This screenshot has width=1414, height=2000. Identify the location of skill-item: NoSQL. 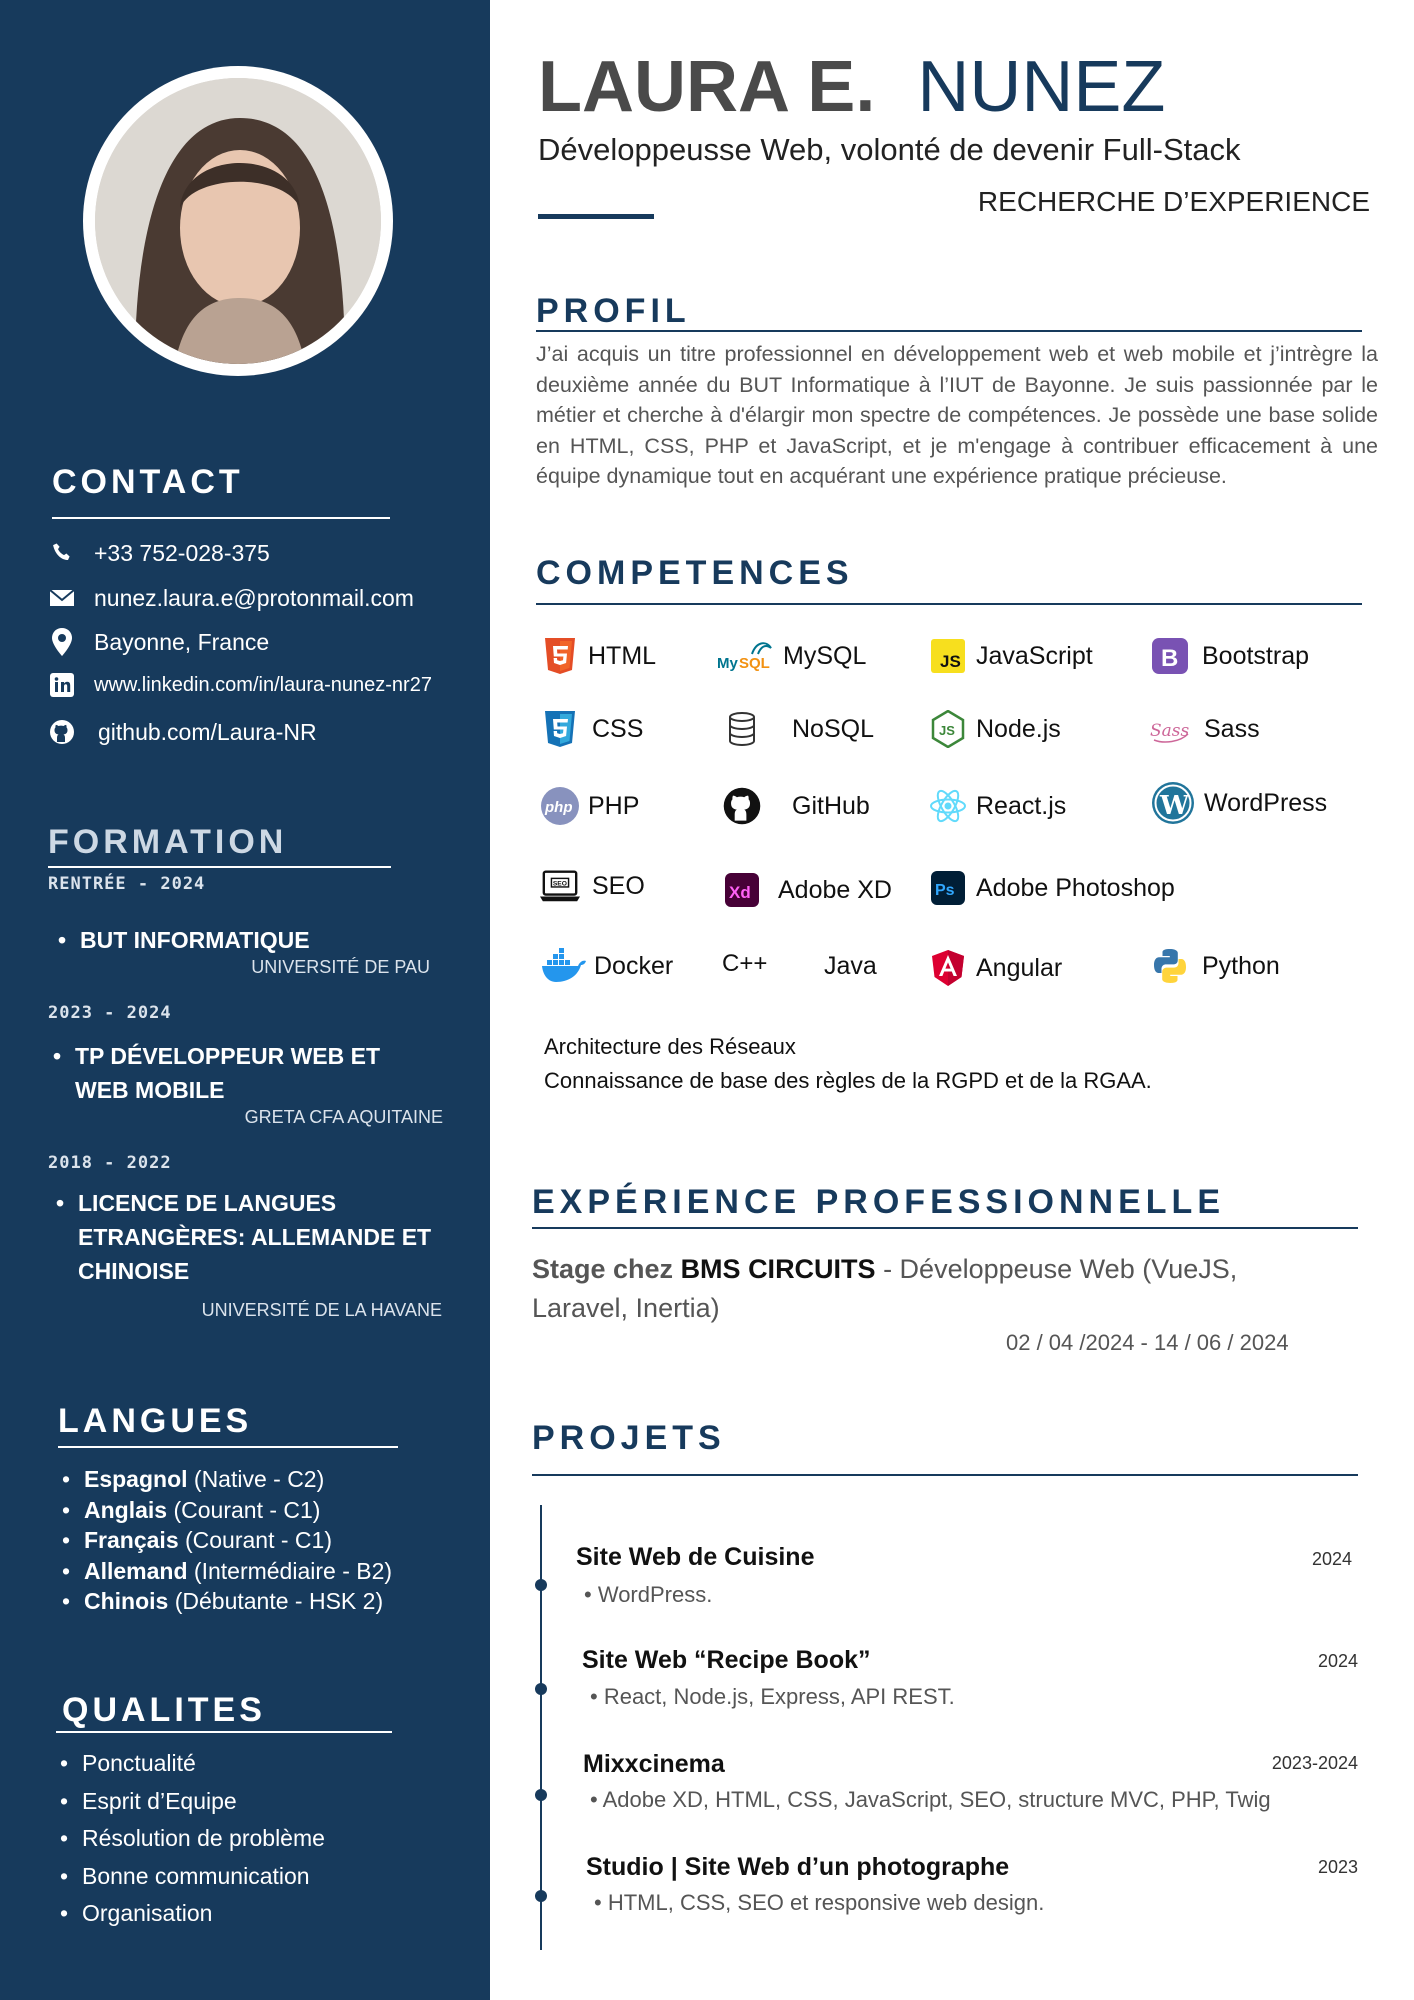
(798, 729).